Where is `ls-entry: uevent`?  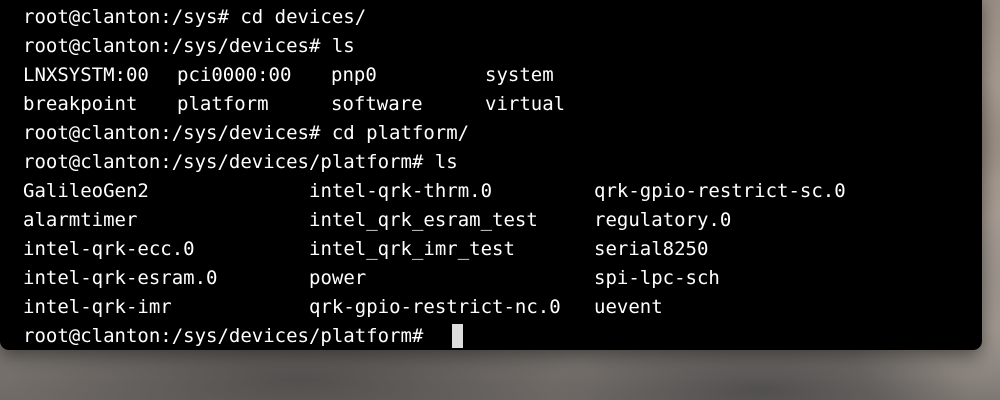
ls-entry: uevent is located at coordinates (628, 307).